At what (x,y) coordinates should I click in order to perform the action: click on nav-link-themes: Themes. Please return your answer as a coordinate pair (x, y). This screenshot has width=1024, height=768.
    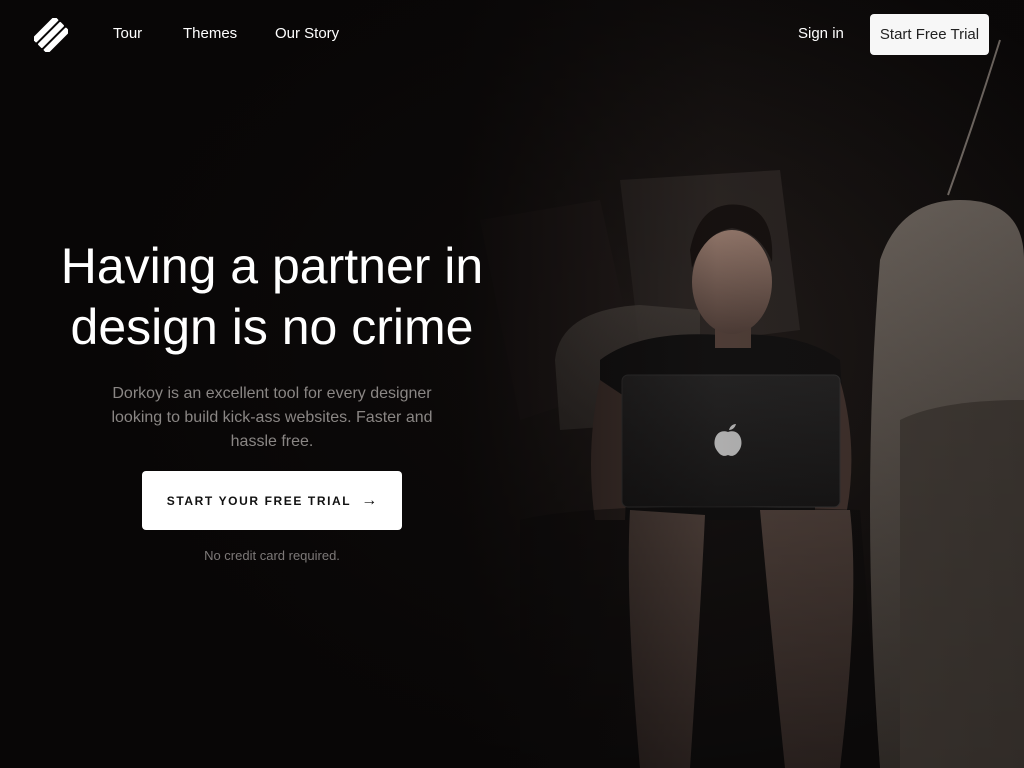
    Looking at the image, I should click on (210, 34).